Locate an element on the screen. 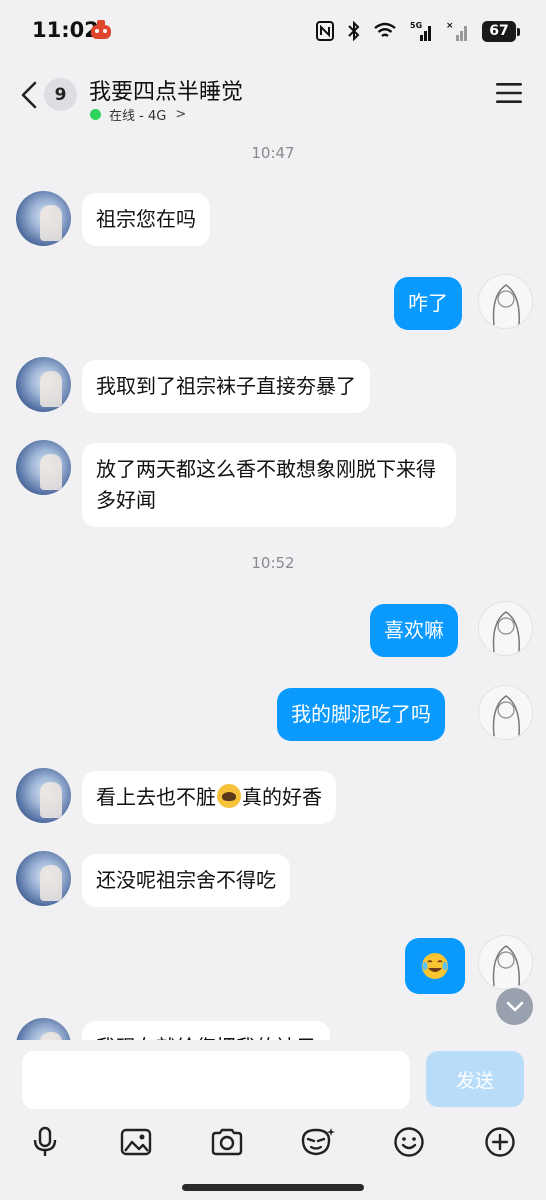 The height and width of the screenshot is (1200, 546). message-bubble-incoming: 祖宗您在吗 is located at coordinates (146, 219).